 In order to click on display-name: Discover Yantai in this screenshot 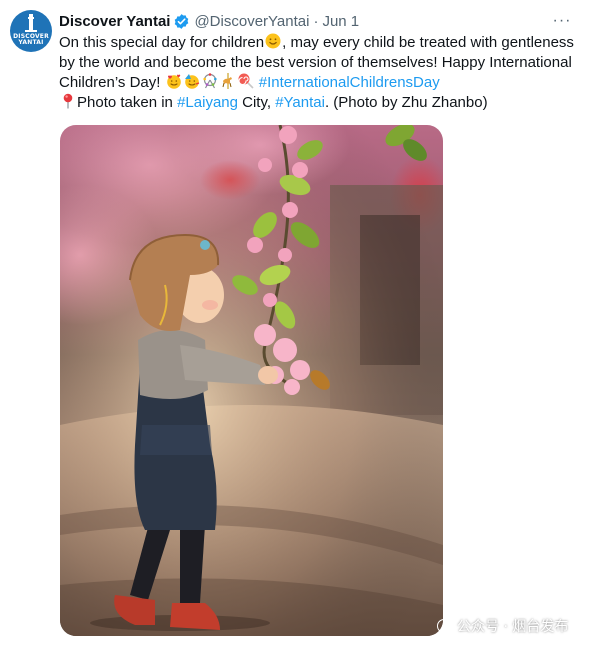, I will do `click(114, 21)`.